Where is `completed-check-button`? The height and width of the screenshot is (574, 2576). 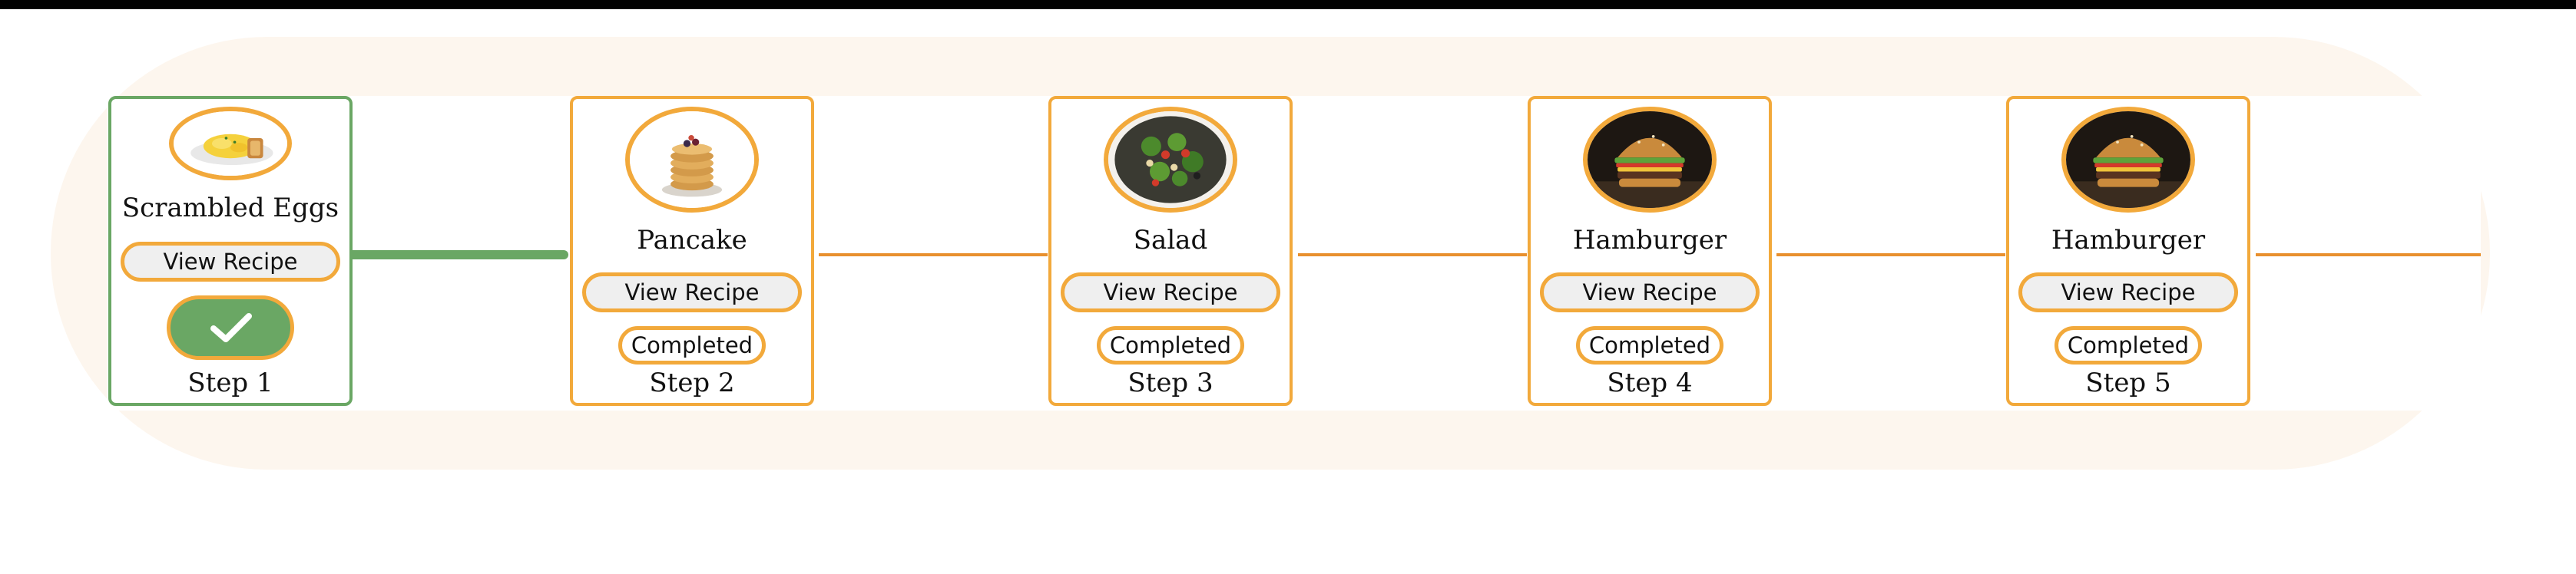
completed-check-button is located at coordinates (230, 327).